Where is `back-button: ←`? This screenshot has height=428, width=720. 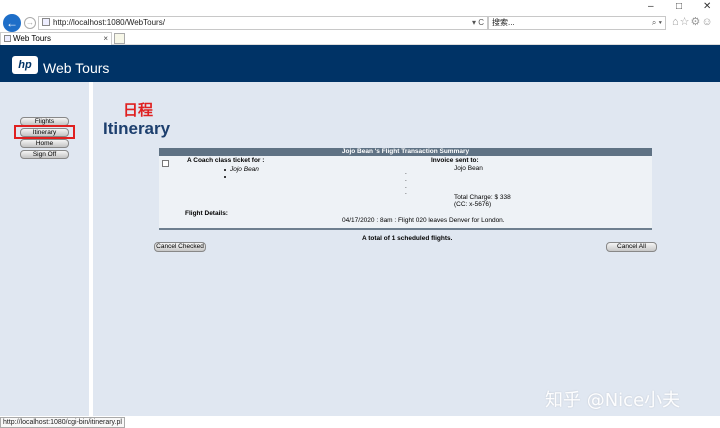 back-button: ← is located at coordinates (12, 23).